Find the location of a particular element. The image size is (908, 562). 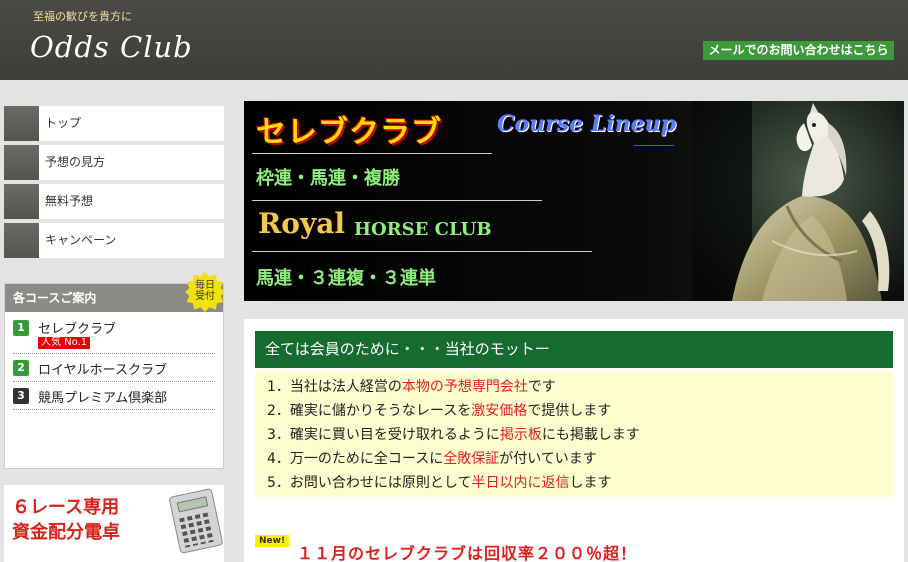

motto-item-text: で提供します is located at coordinates (569, 411).